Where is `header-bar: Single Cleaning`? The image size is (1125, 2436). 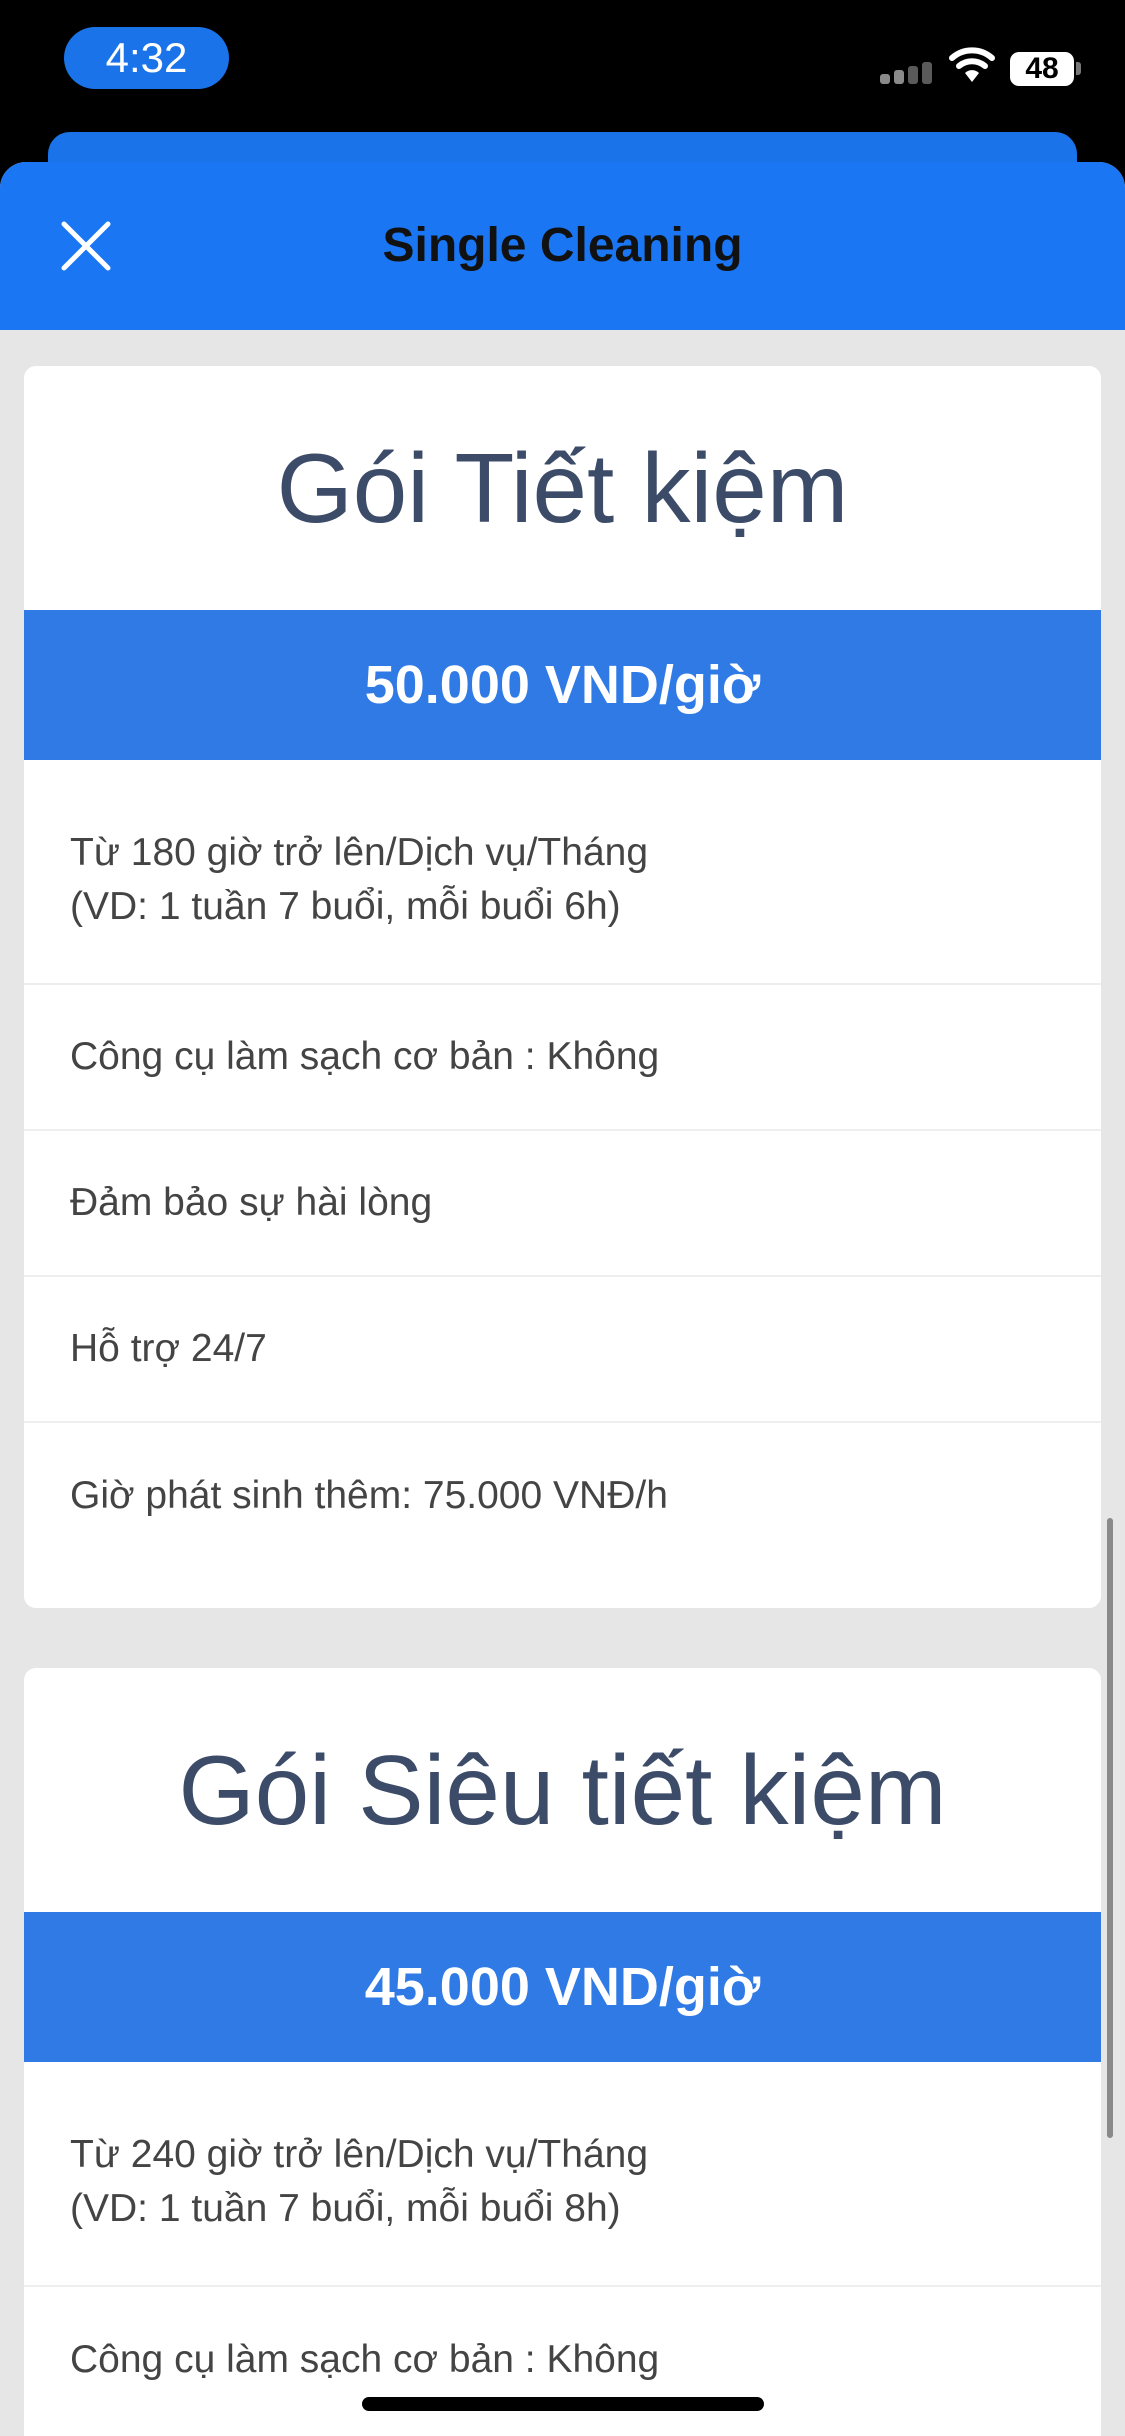 header-bar: Single Cleaning is located at coordinates (562, 246).